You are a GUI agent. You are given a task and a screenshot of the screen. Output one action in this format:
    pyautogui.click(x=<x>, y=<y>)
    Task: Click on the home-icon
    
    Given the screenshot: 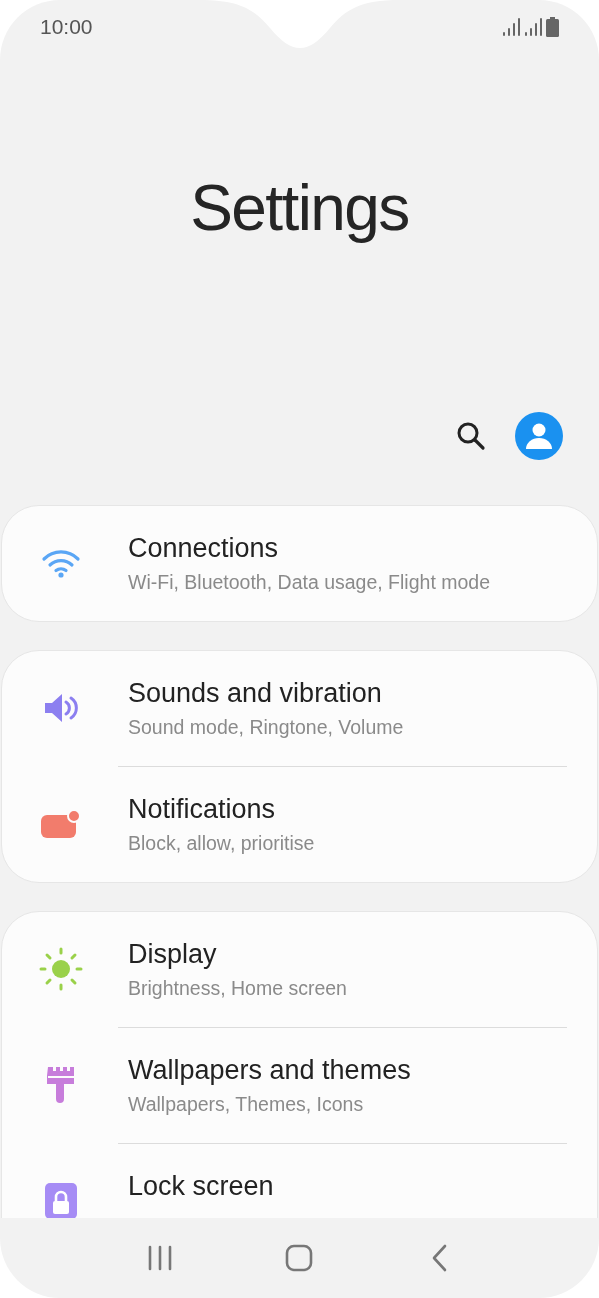 What is the action you would take?
    pyautogui.click(x=299, y=1258)
    